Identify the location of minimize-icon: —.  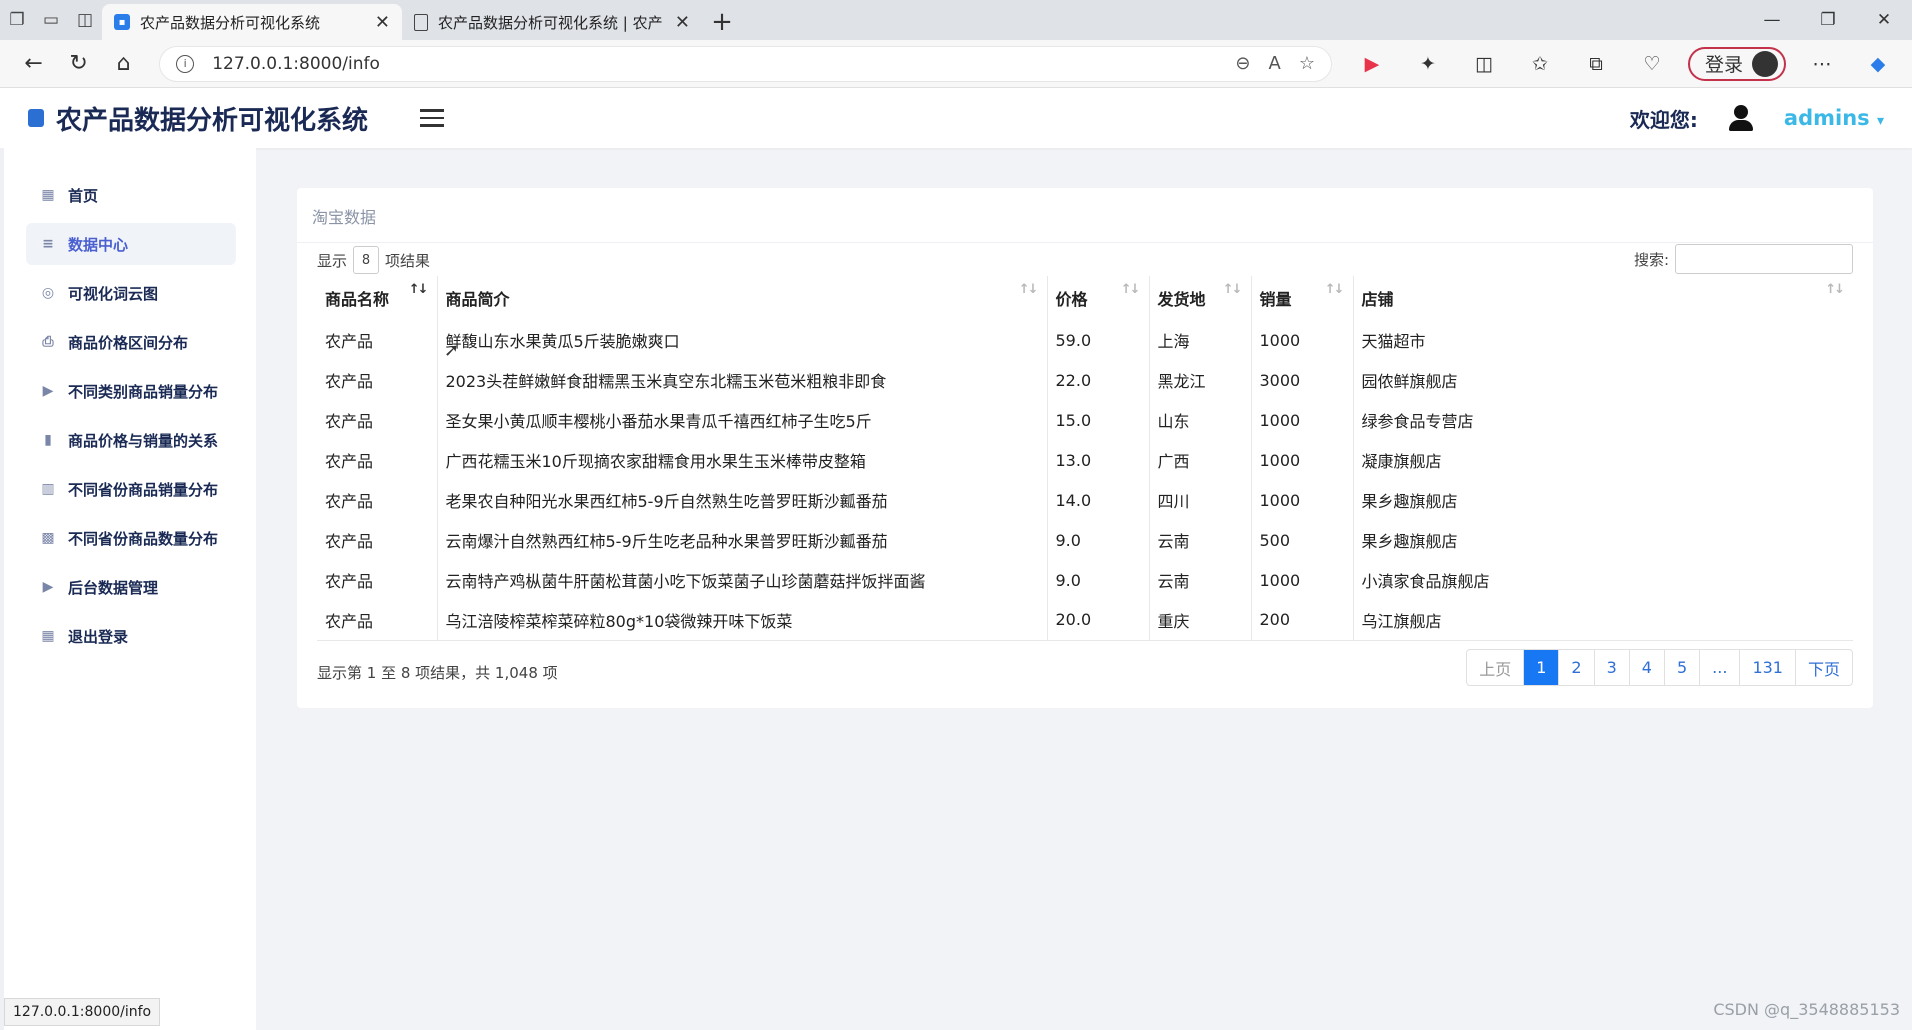
(1772, 20).